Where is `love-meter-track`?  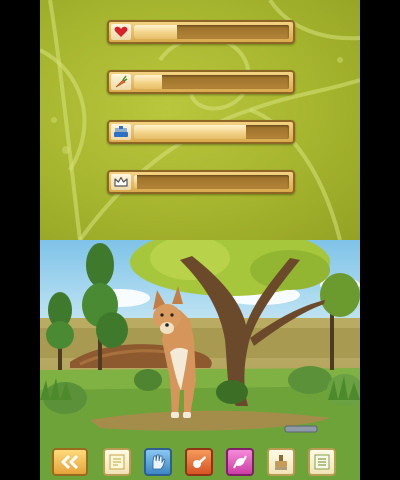
love-meter-track is located at coordinates (211, 32).